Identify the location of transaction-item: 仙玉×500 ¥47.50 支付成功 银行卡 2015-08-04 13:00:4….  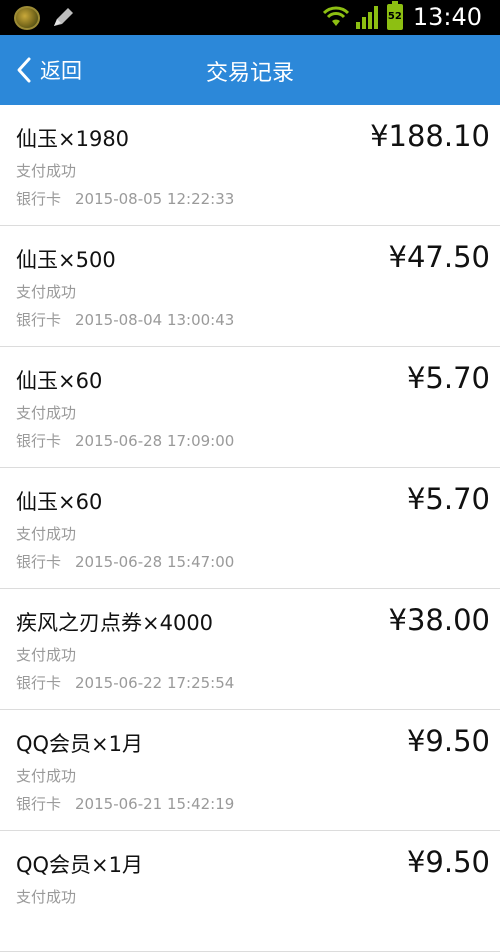
(250, 286).